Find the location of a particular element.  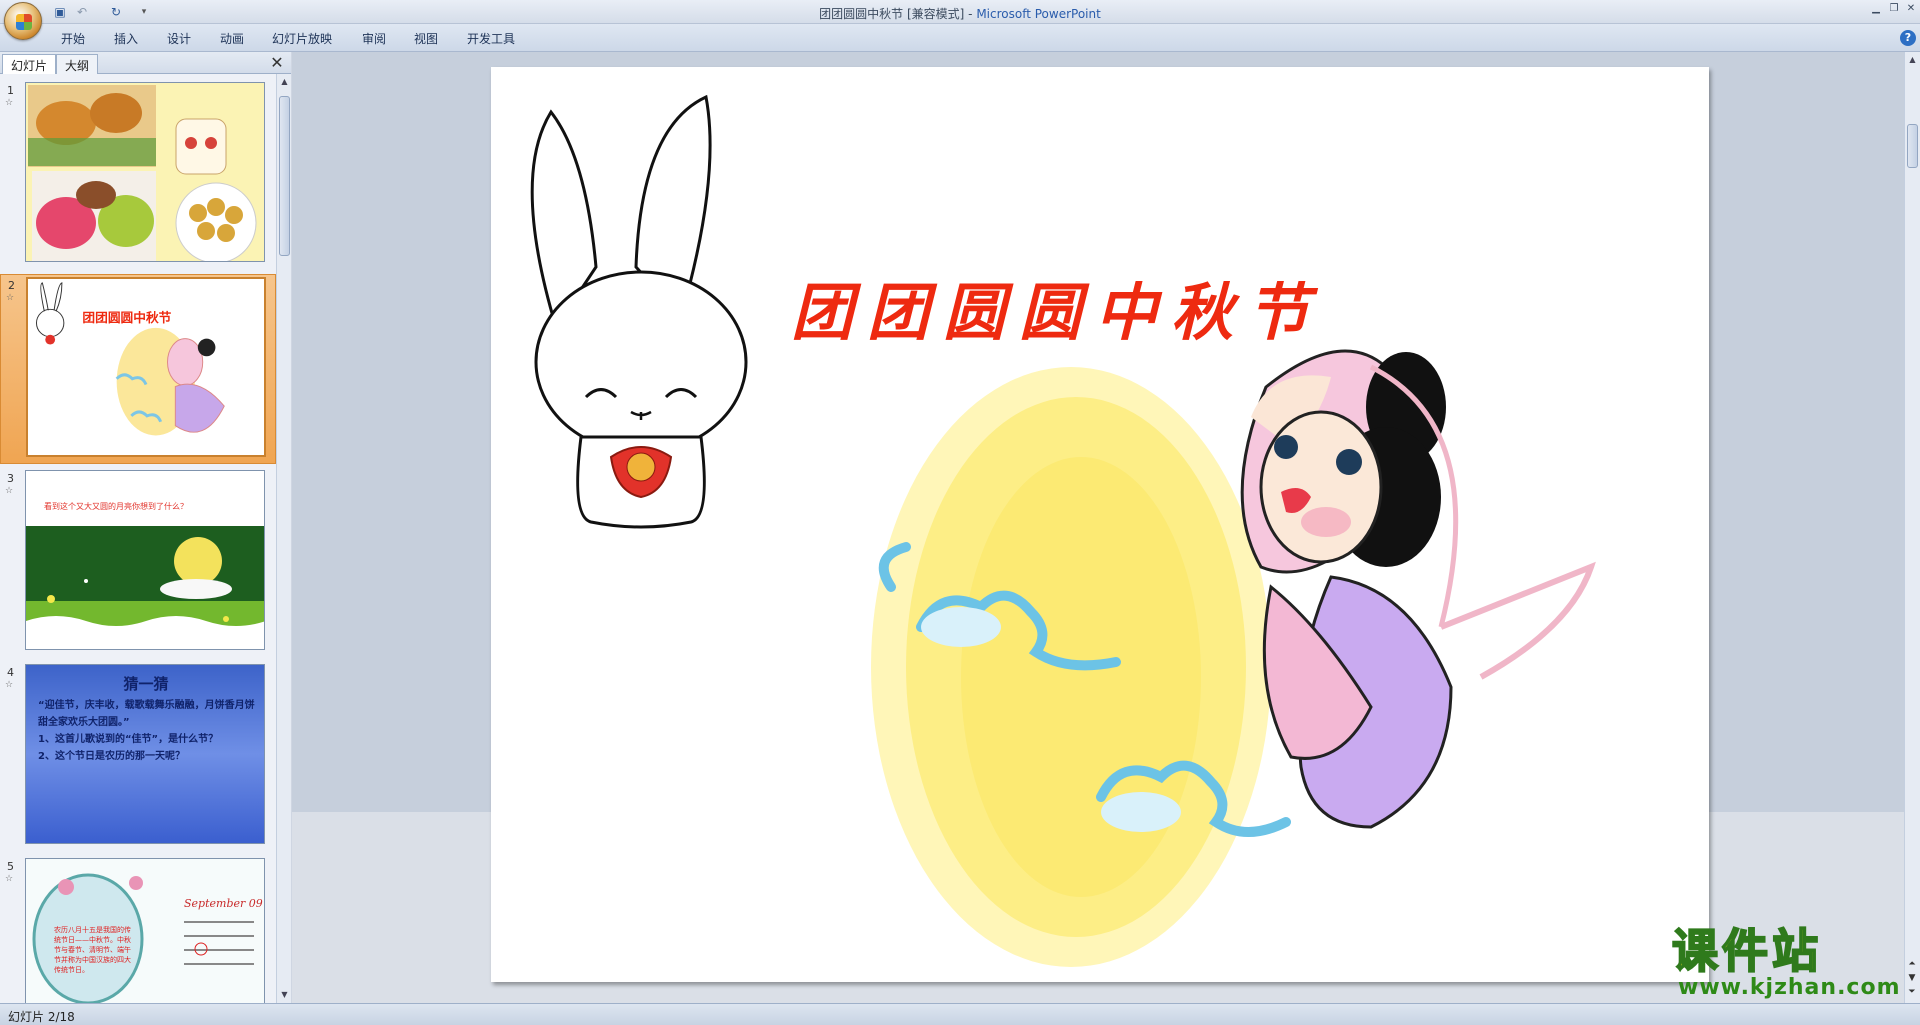

thumb-line: 2、这个节日是农历的那一天呢？ is located at coordinates (111, 756).